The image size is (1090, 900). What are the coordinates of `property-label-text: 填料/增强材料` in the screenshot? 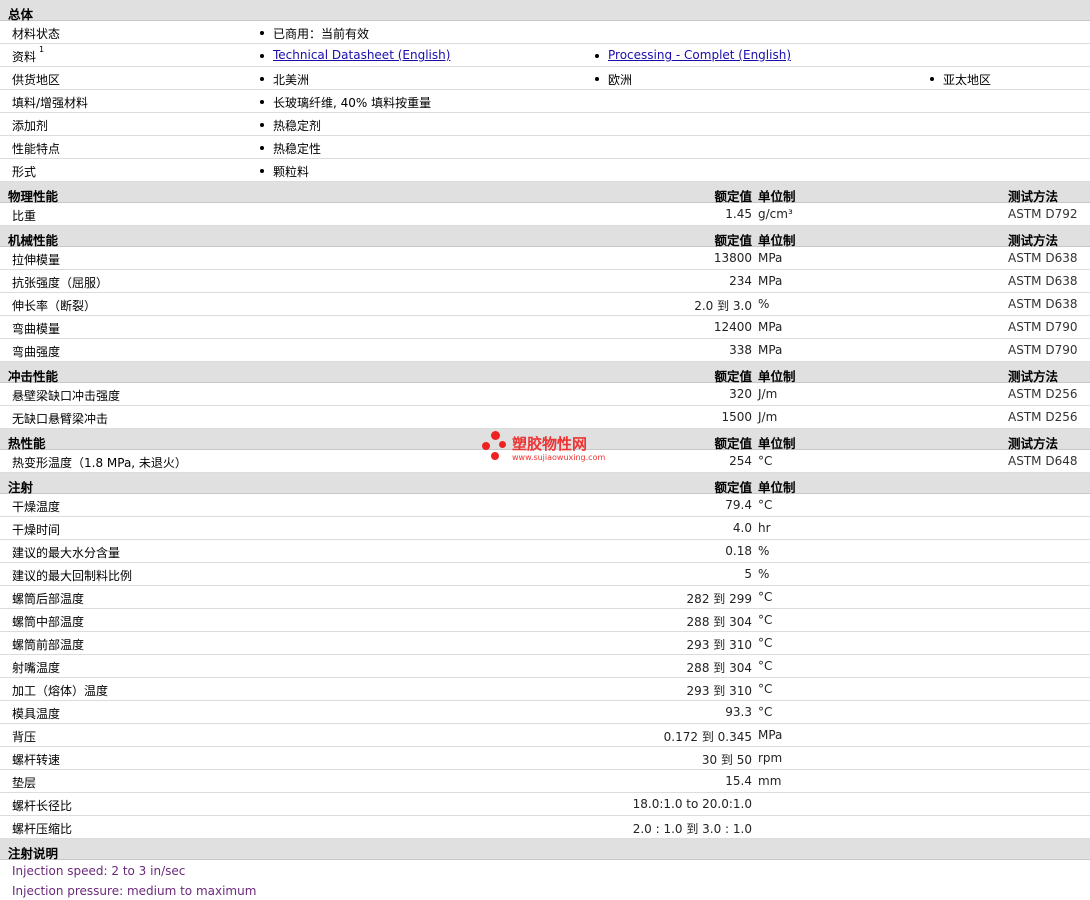 It's located at (50, 103).